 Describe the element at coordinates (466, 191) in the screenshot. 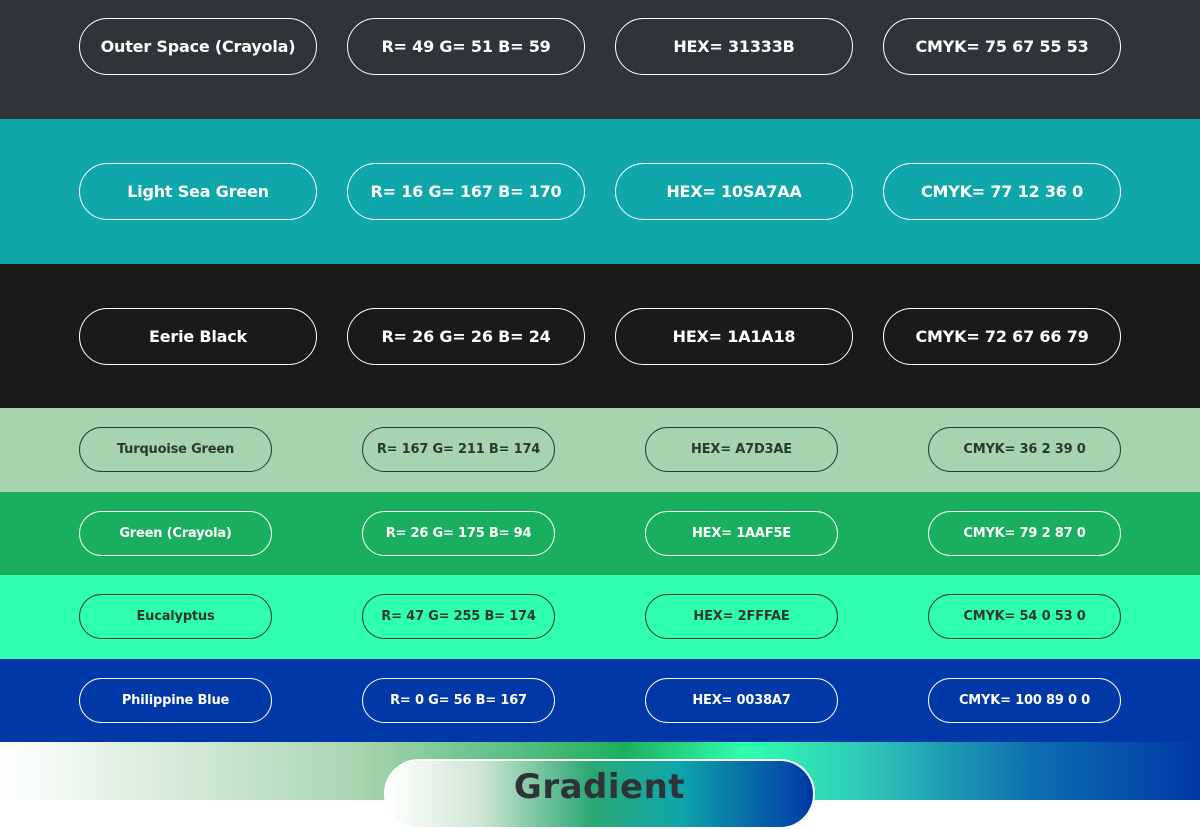

I see `rgb-value-pill: R= 16 G= 167 B= 170` at that location.